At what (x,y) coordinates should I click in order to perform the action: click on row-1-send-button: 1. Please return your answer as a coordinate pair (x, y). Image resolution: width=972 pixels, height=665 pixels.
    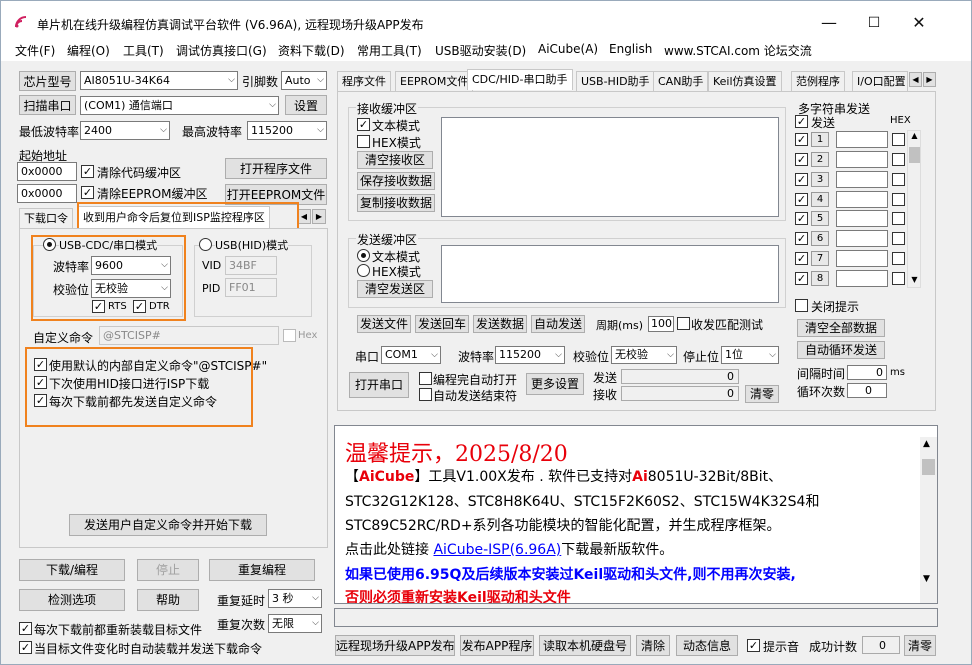
    Looking at the image, I should click on (820, 139).